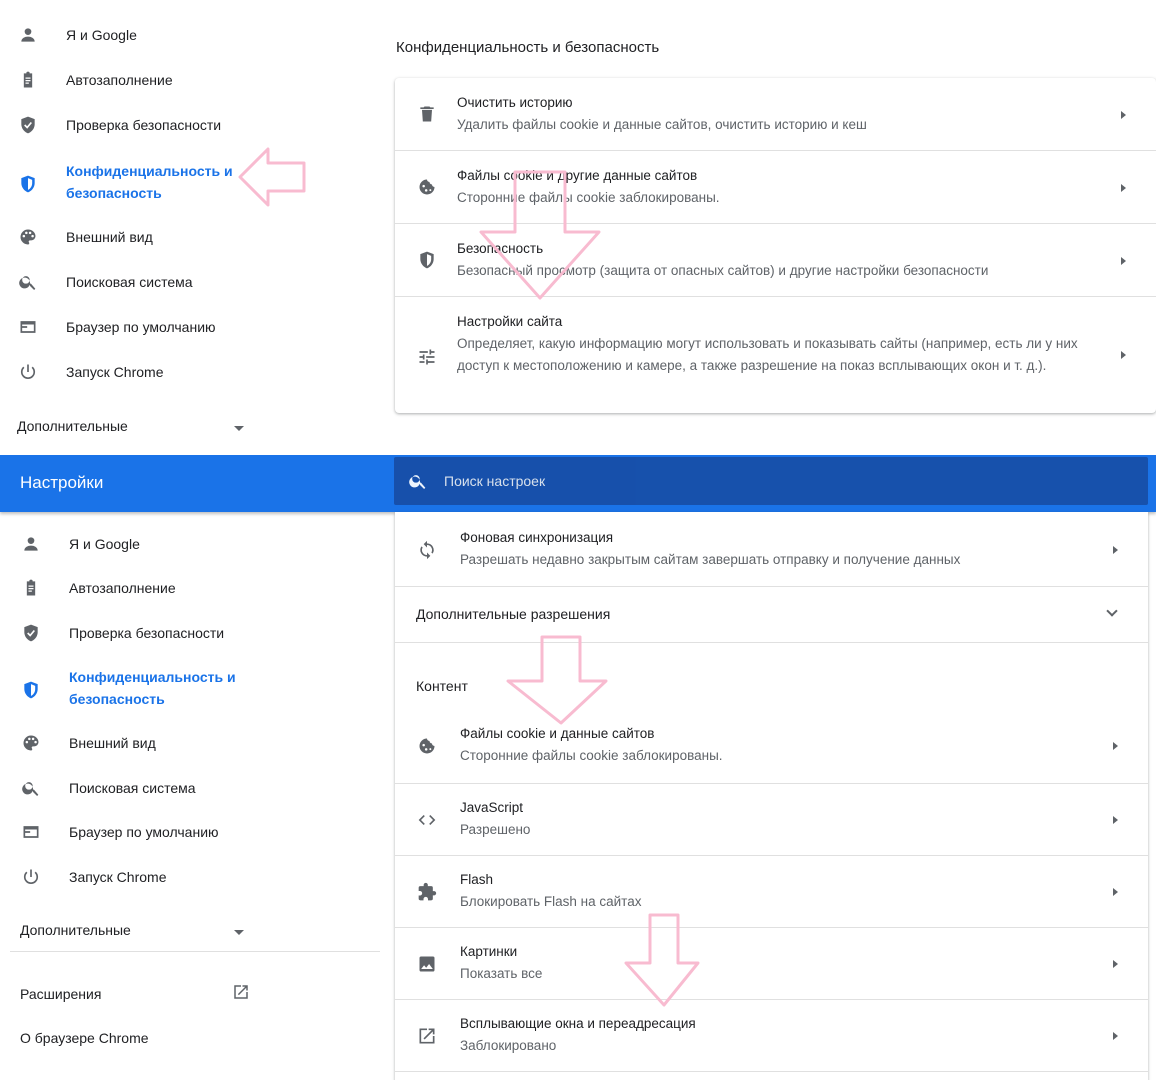 This screenshot has height=1080, width=1156. What do you see at coordinates (129, 282) in the screenshot?
I see `sidebar-item-label: Поисковая система` at bounding box center [129, 282].